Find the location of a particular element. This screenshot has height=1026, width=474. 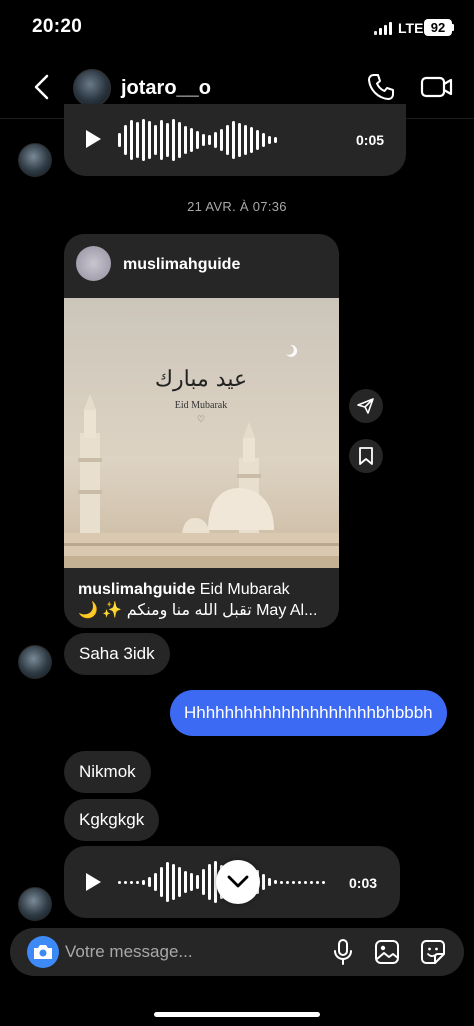

send-icon is located at coordinates (365, 406).